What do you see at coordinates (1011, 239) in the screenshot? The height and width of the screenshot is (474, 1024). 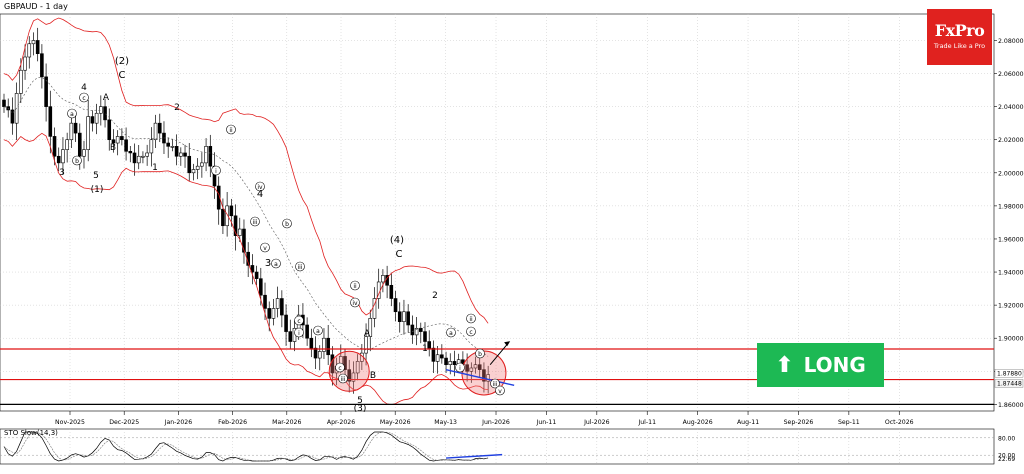 I see `y-tick-label: 1.96000` at bounding box center [1011, 239].